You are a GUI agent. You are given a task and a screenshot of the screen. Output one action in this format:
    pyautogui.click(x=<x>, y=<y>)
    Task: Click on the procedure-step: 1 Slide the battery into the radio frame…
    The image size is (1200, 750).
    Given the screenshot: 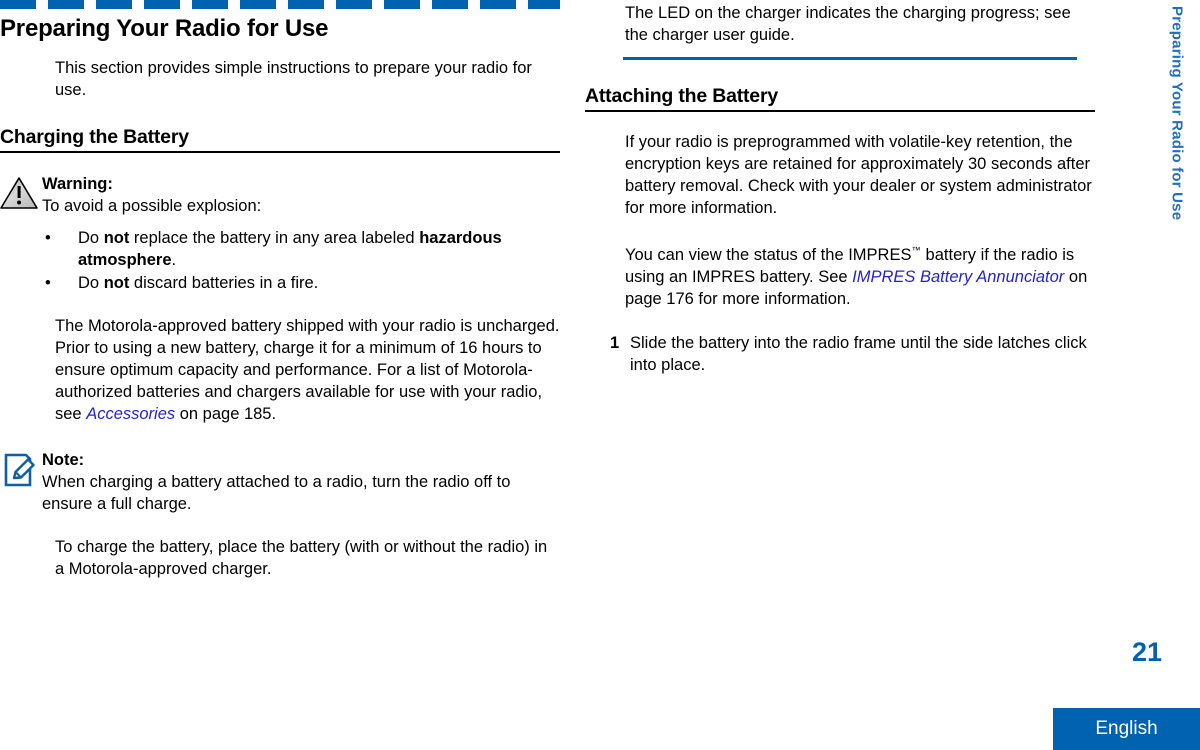 What is the action you would take?
    pyautogui.click(x=852, y=354)
    